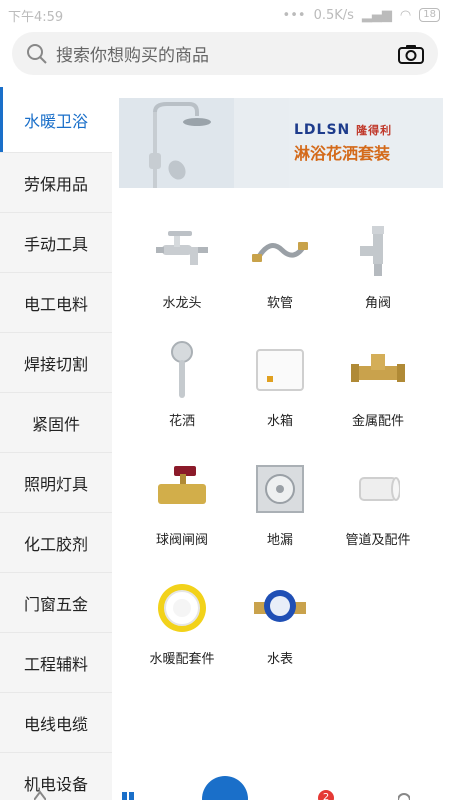 Image resolution: width=450 pixels, height=800 pixels. I want to click on search-input: 搜索你想购买的商品, so click(227, 53).